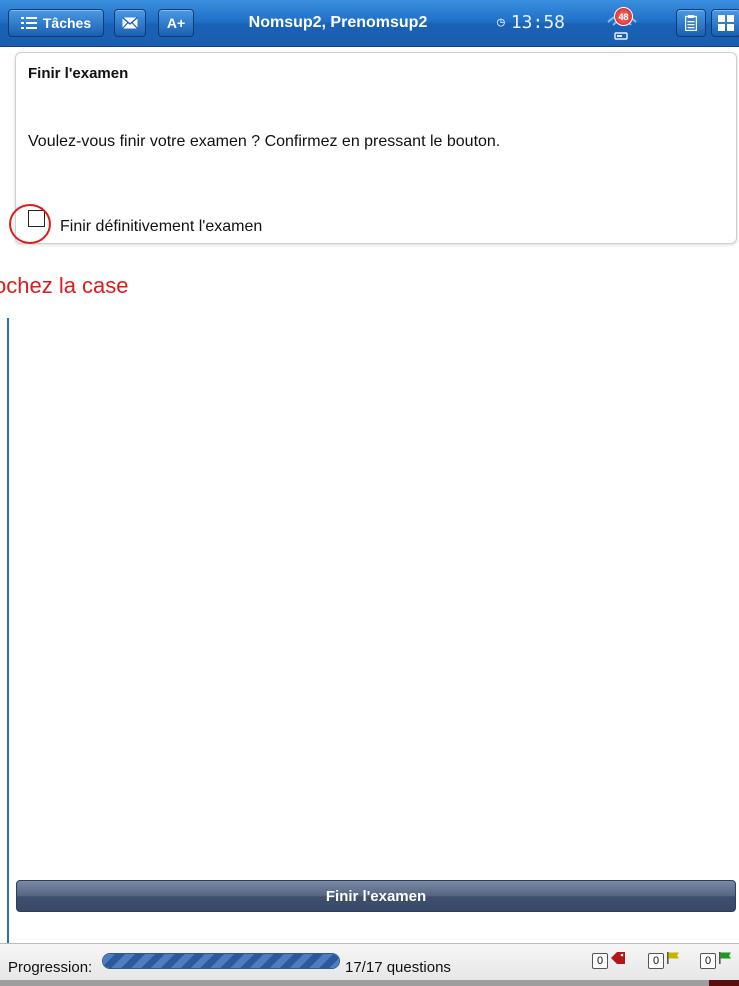 The height and width of the screenshot is (986, 739). What do you see at coordinates (369, 983) in the screenshot?
I see `bottom-strip` at bounding box center [369, 983].